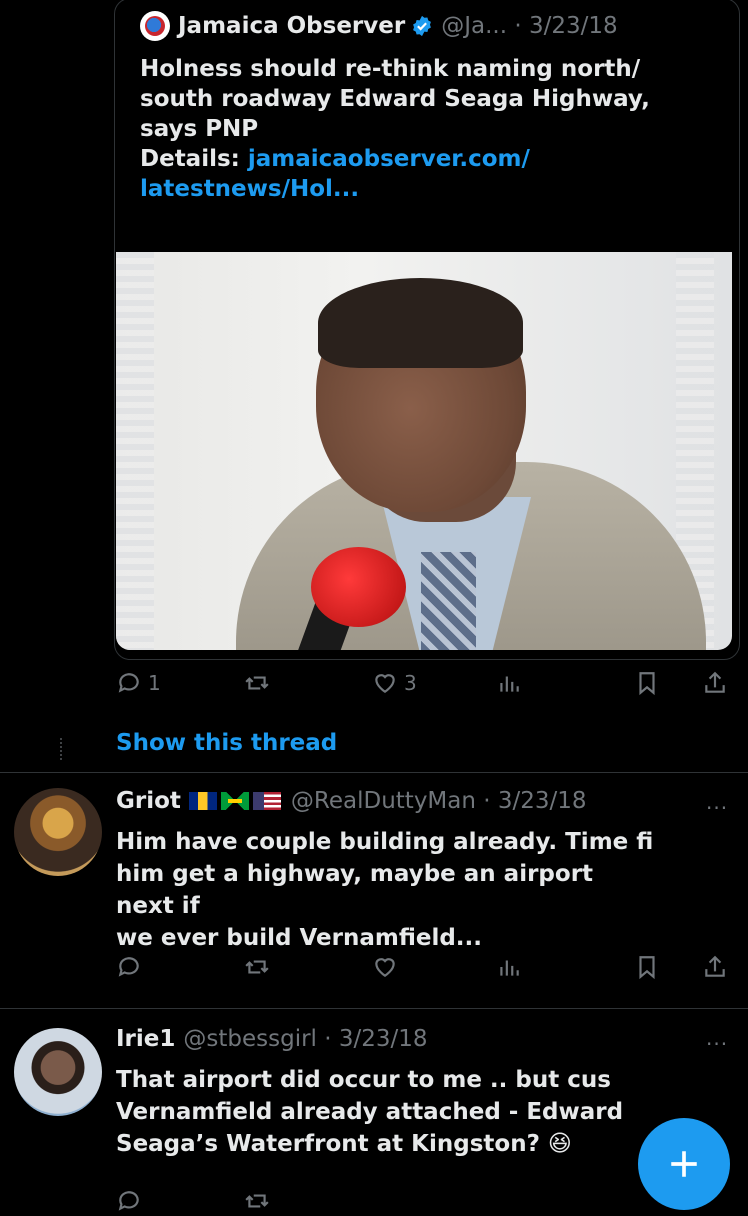 The height and width of the screenshot is (1216, 748). Describe the element at coordinates (448, 601) in the screenshot. I see `tie` at that location.